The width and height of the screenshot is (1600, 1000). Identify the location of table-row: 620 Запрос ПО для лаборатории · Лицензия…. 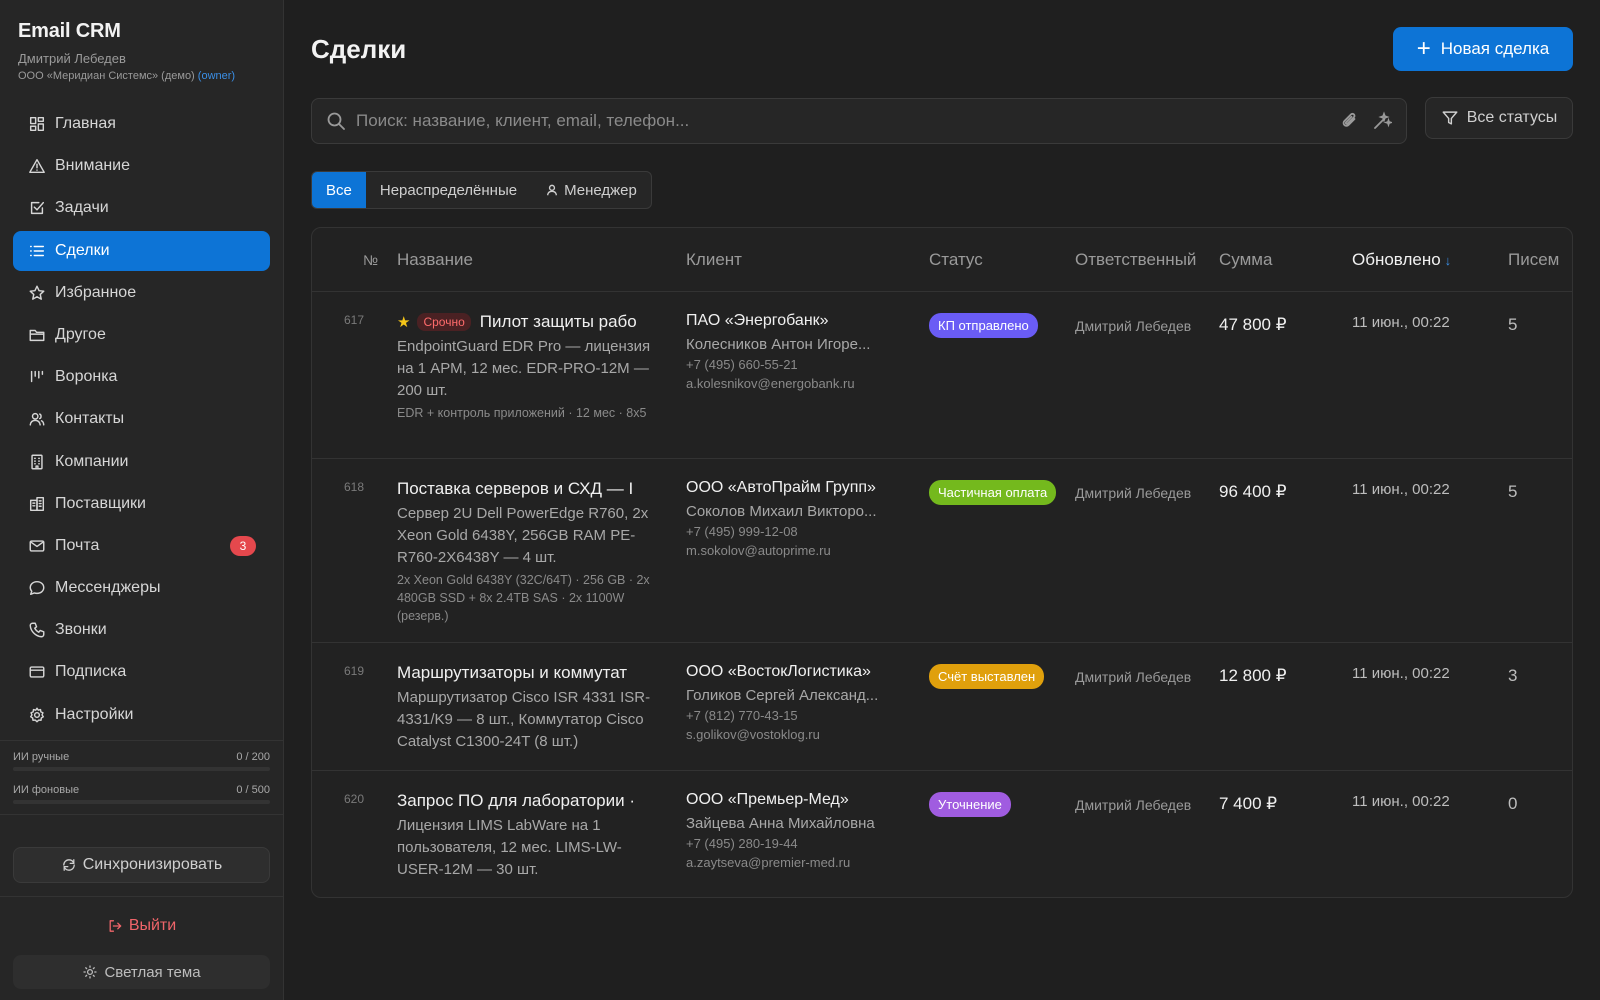
(942, 834).